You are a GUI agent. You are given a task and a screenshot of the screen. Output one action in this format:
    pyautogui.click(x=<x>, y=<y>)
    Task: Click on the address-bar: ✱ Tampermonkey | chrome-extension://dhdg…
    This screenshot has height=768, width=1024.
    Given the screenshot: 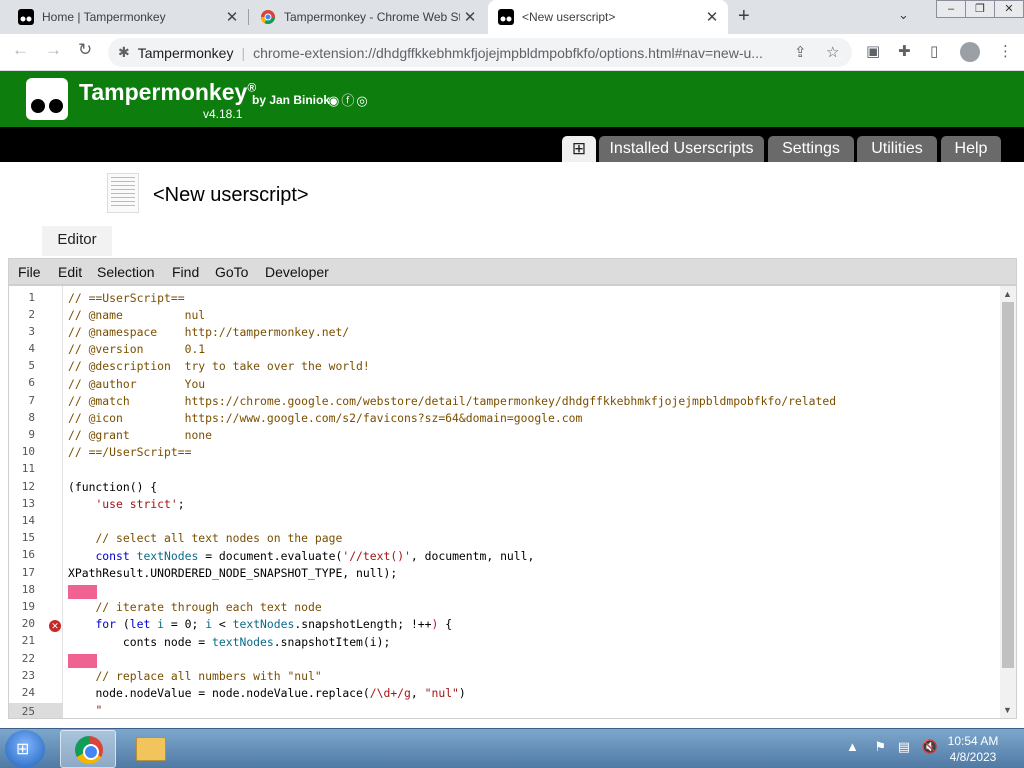 What is the action you would take?
    pyautogui.click(x=480, y=52)
    